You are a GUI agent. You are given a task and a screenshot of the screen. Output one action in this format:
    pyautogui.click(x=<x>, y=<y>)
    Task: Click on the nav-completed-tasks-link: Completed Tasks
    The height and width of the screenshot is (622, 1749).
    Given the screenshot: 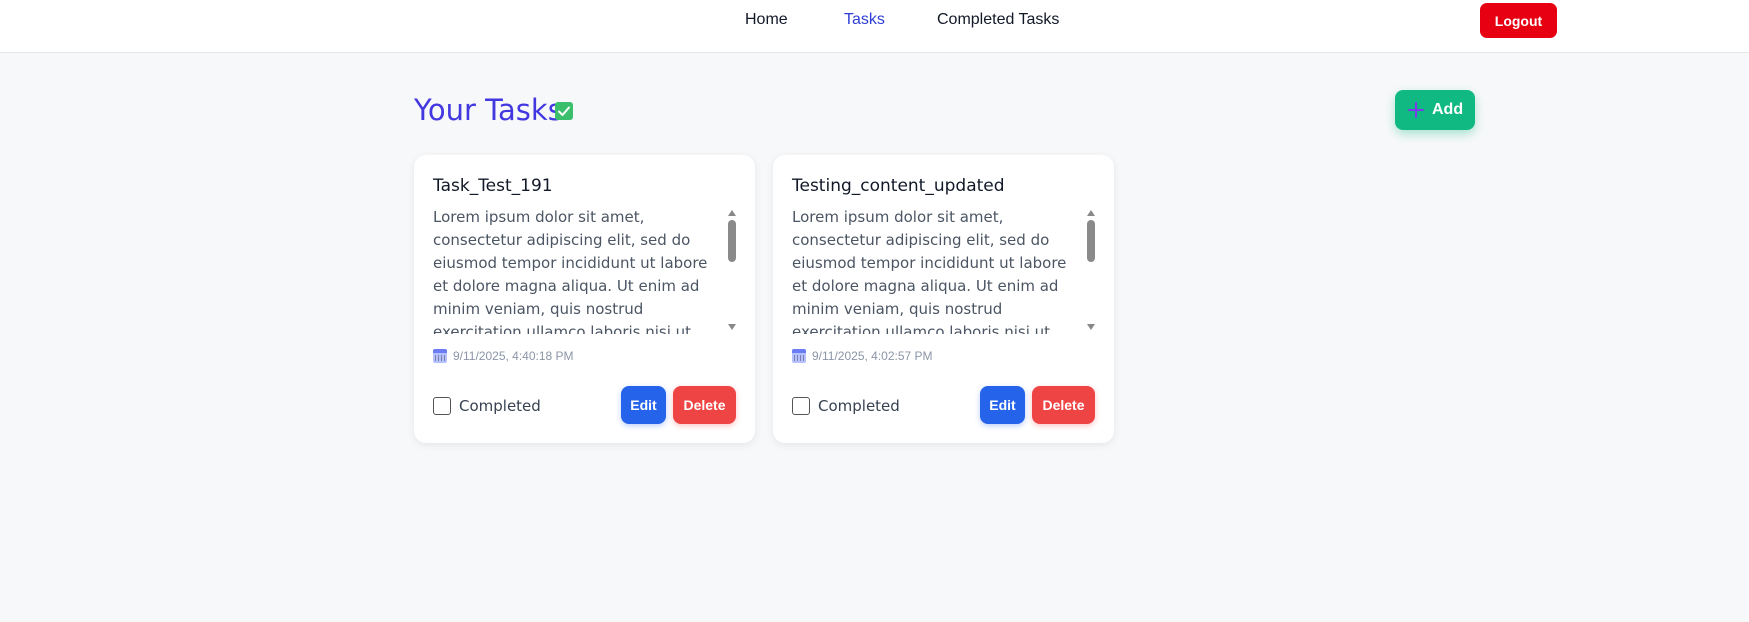 What is the action you would take?
    pyautogui.click(x=998, y=20)
    